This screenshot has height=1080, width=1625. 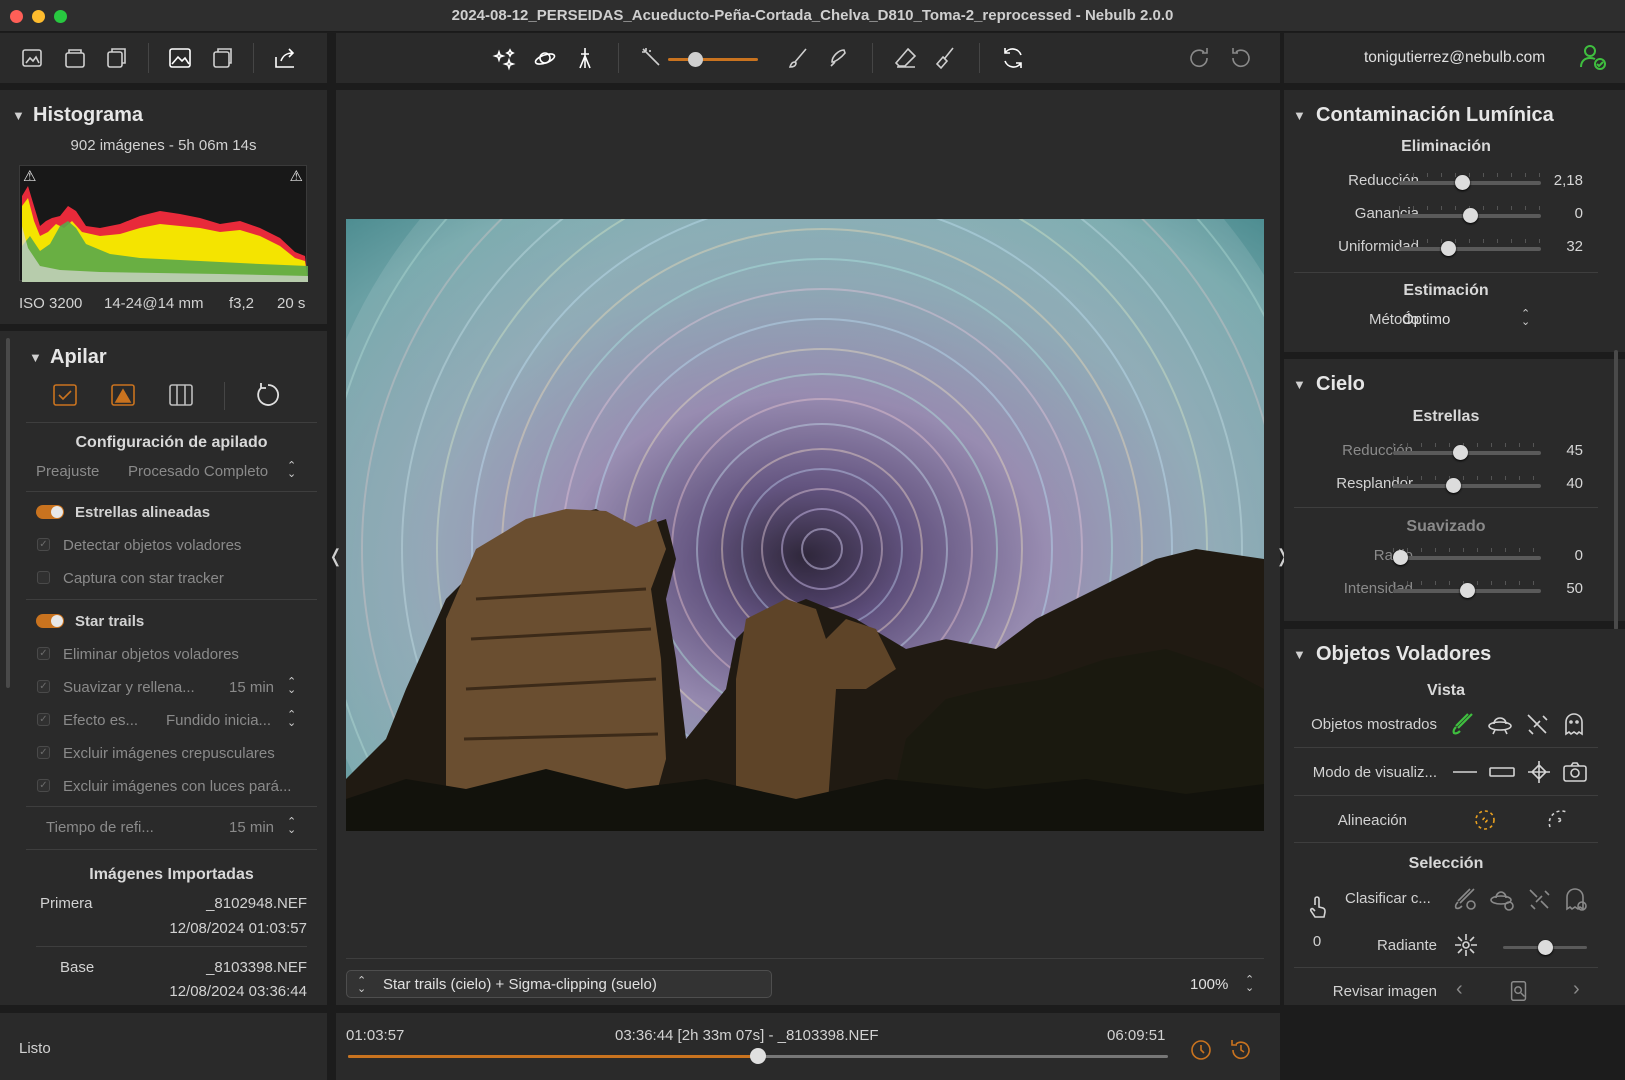 What do you see at coordinates (1559, 213) in the screenshot?
I see `gain-value: 0` at bounding box center [1559, 213].